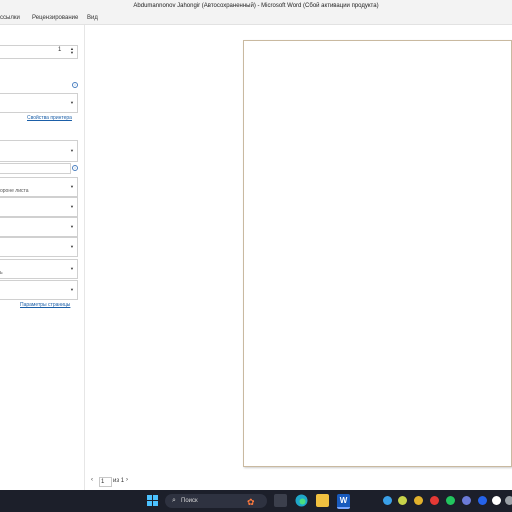 The height and width of the screenshot is (512, 512). What do you see at coordinates (105, 482) in the screenshot?
I see `current-page-input: 1` at bounding box center [105, 482].